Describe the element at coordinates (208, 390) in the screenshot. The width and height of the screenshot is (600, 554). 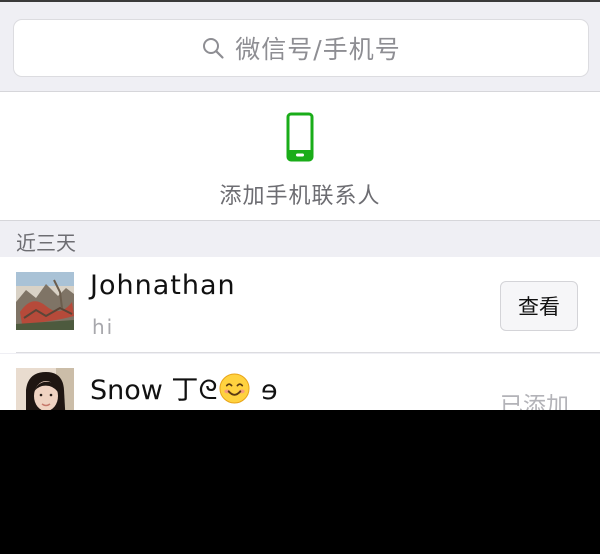
I see `name-suffix-glyph: ᘓ` at that location.